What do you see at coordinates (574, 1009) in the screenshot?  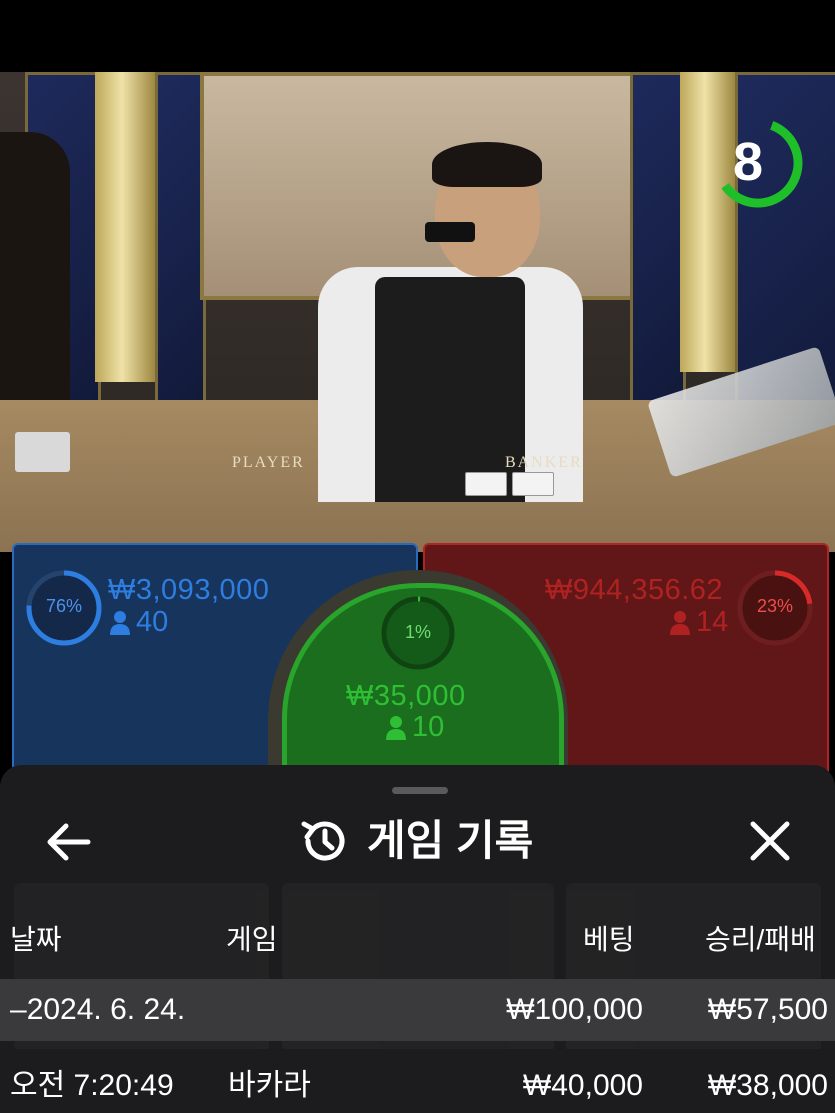 I see `date-group-bet-total: ₩100,000` at bounding box center [574, 1009].